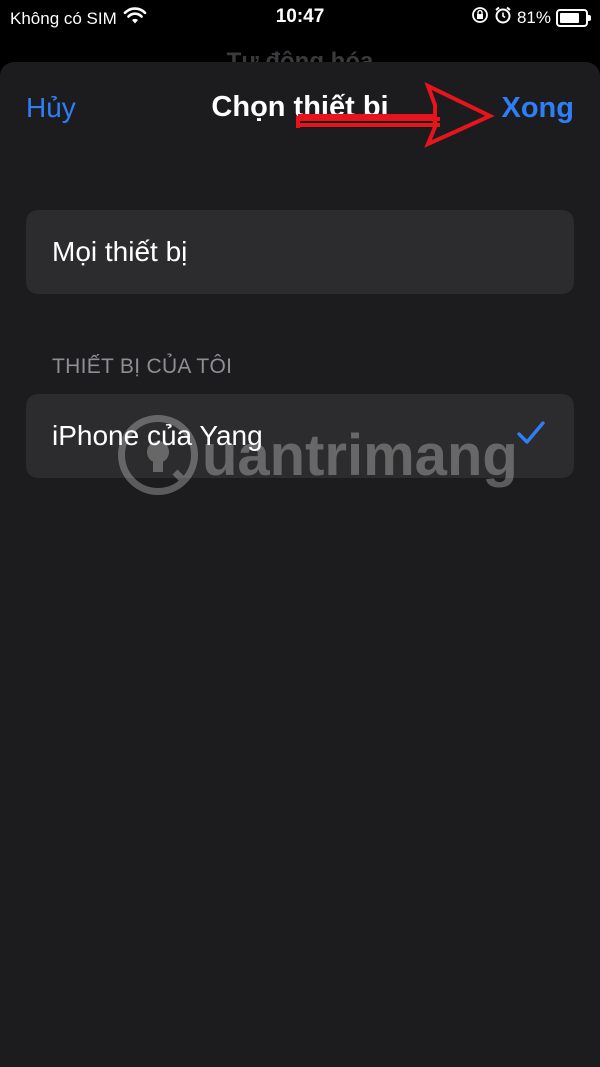  What do you see at coordinates (158, 455) in the screenshot?
I see `watermark-logo-icon` at bounding box center [158, 455].